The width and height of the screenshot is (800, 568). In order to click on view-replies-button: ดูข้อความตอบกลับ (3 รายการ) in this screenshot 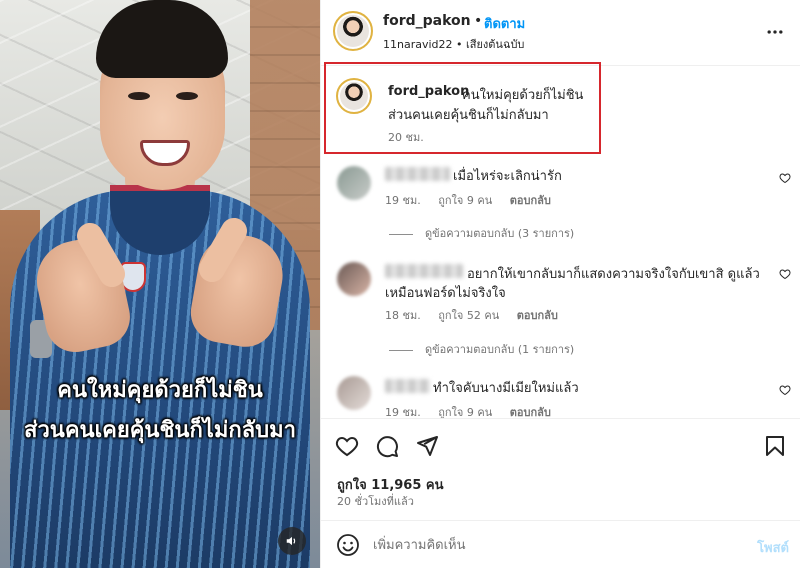, I will do `click(479, 233)`.